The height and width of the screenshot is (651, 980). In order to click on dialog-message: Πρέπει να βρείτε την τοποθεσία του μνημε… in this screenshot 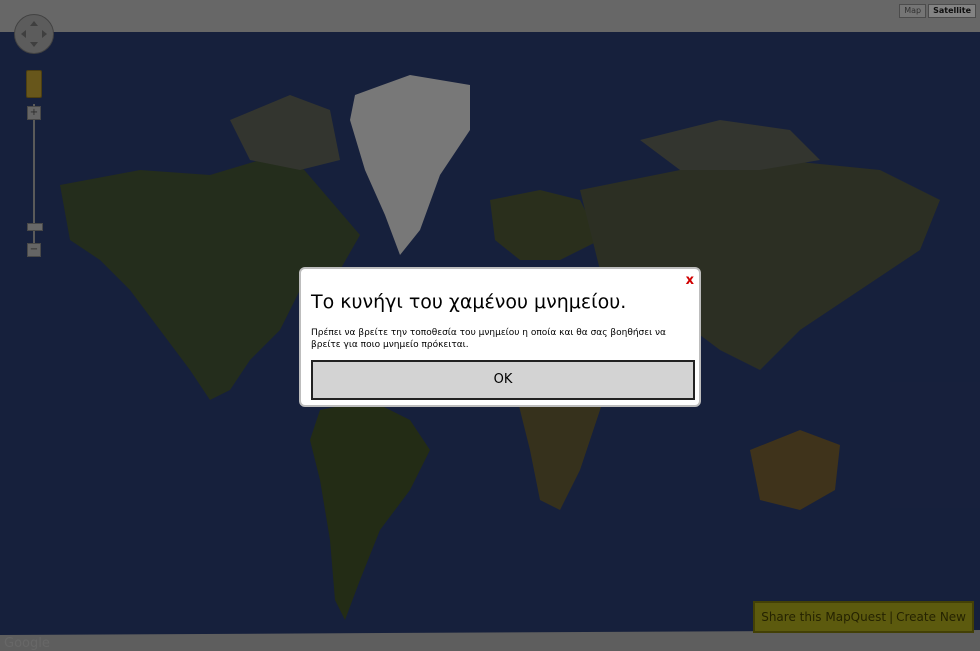, I will do `click(488, 339)`.